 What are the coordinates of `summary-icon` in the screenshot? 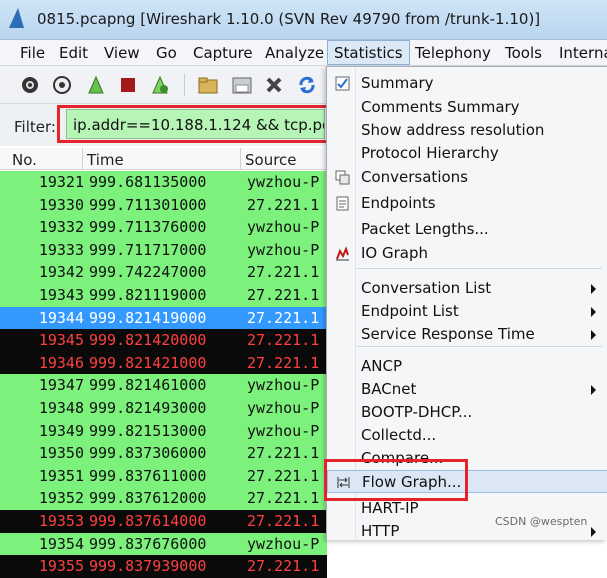 It's located at (342, 83).